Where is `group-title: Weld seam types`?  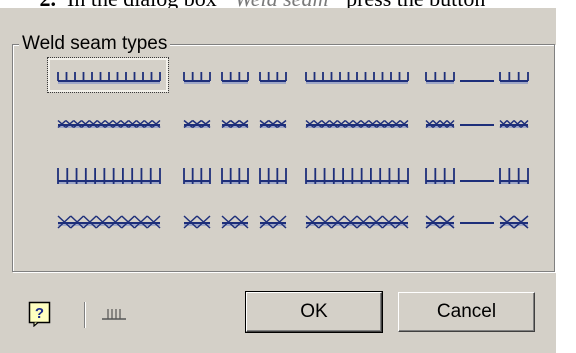 group-title: Weld seam types is located at coordinates (95, 44).